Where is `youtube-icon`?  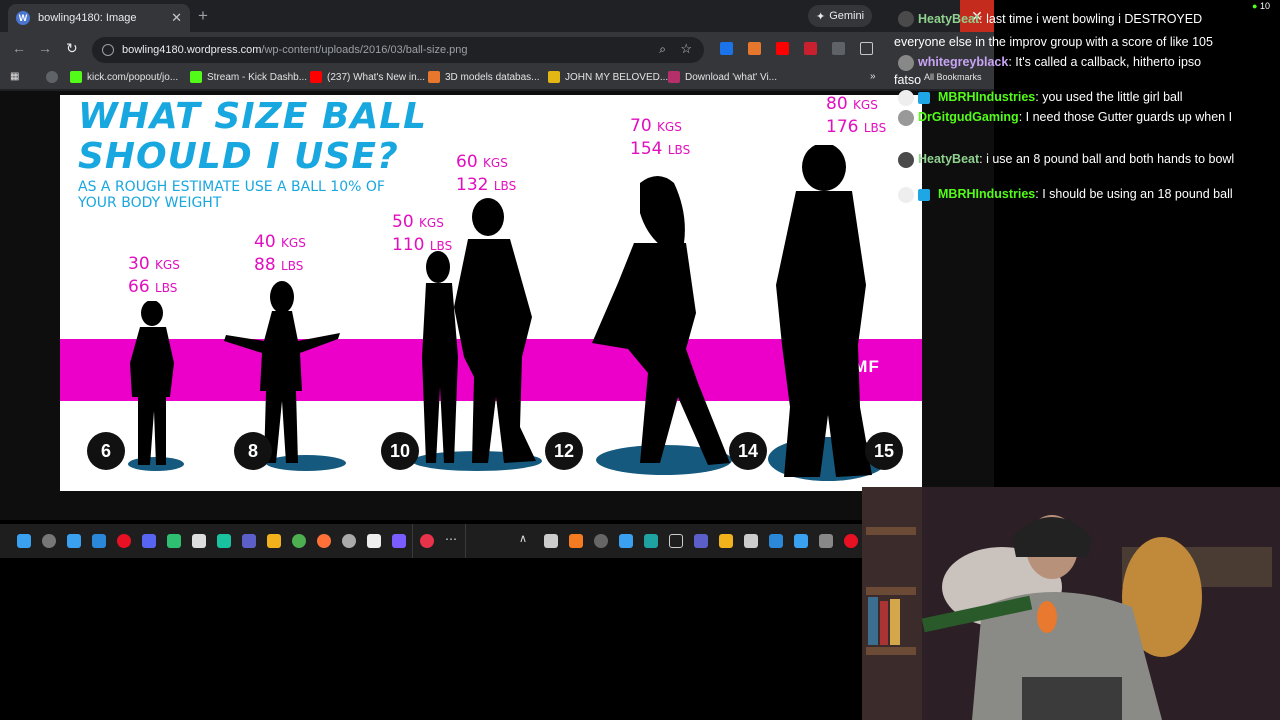
youtube-icon is located at coordinates (316, 77).